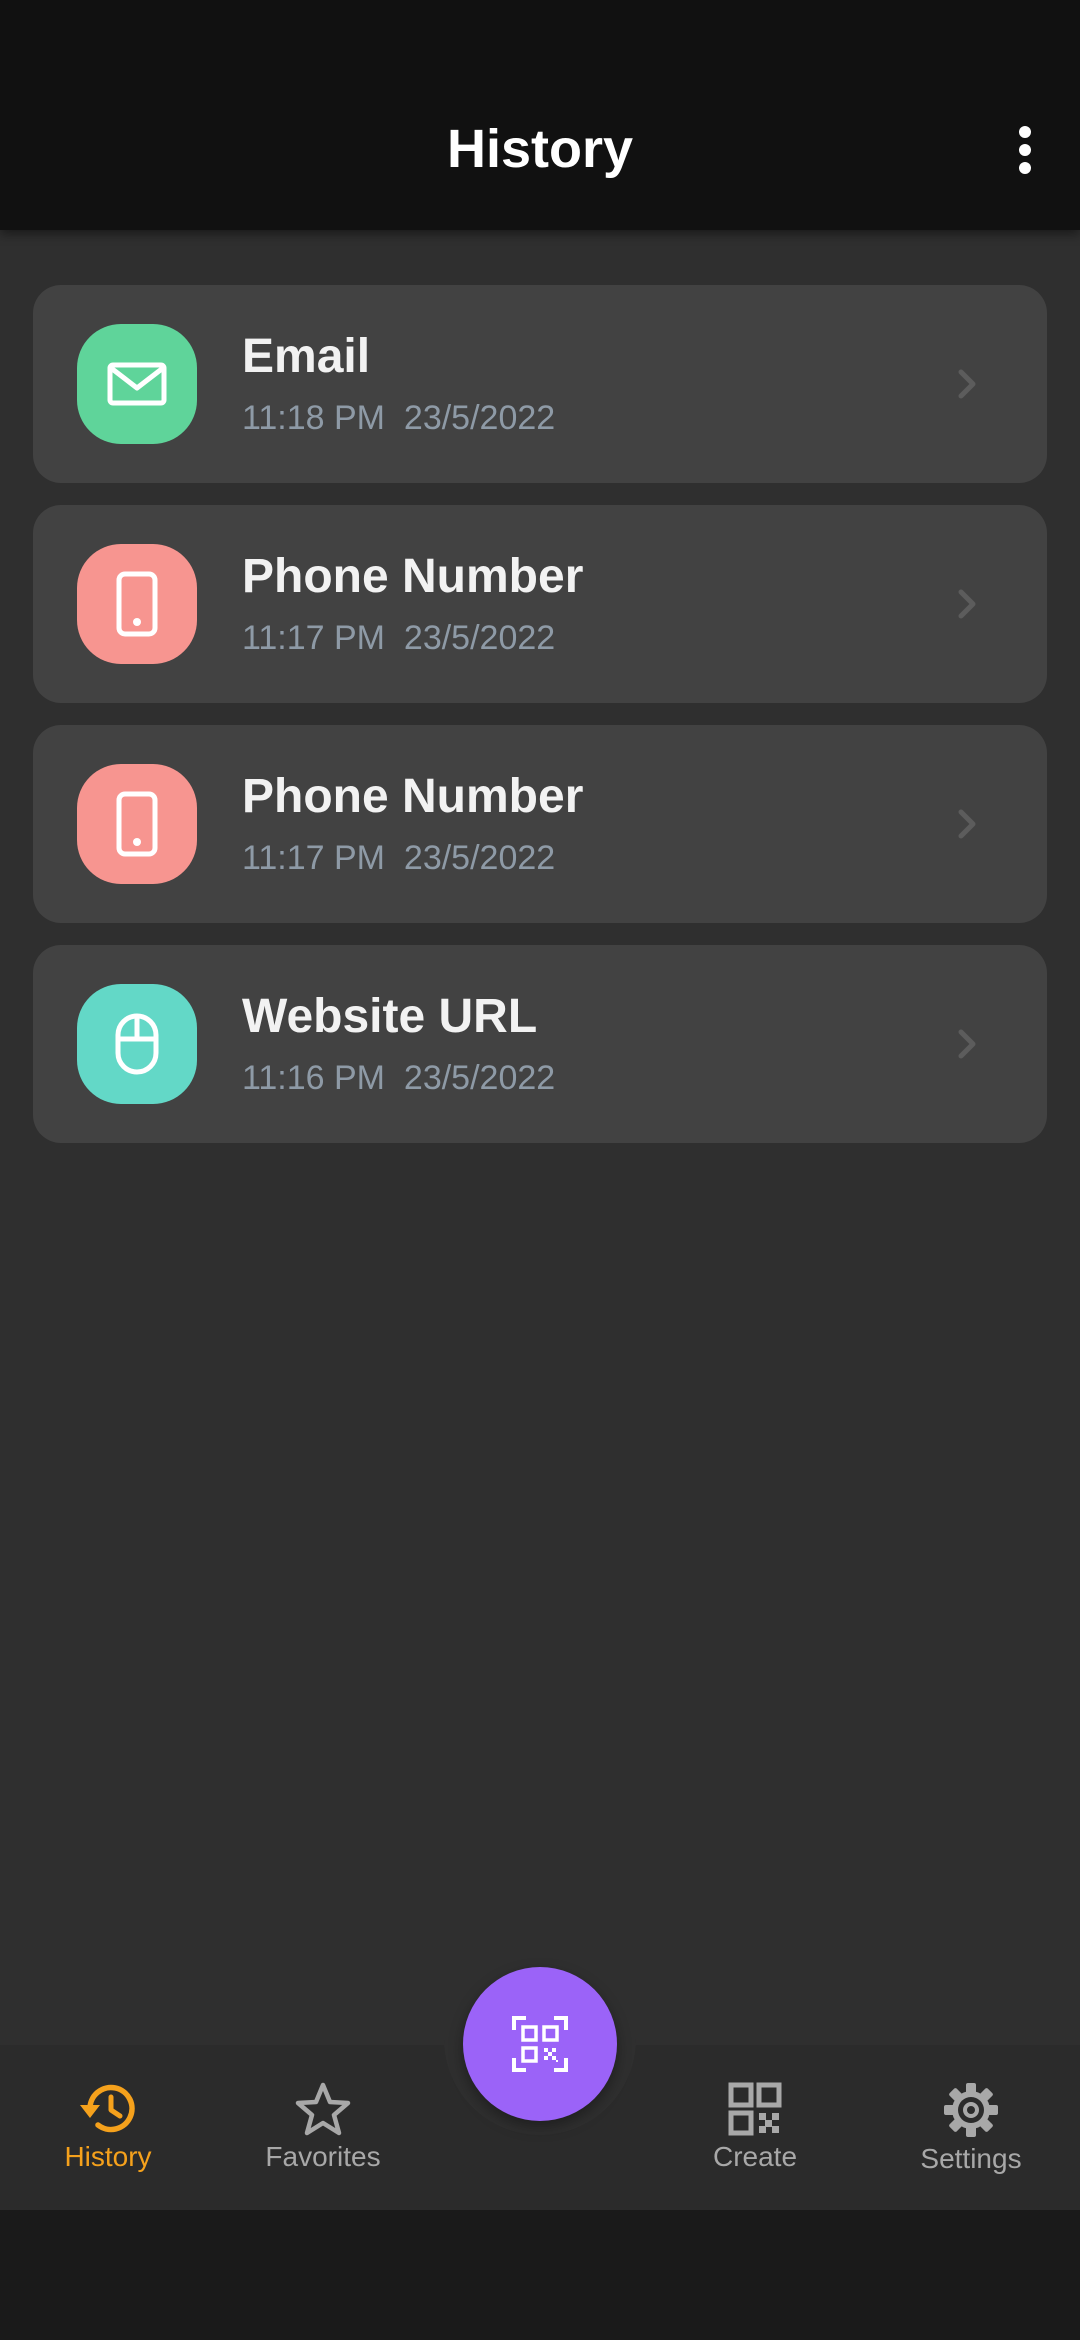 The height and width of the screenshot is (2340, 1080). What do you see at coordinates (755, 2156) in the screenshot?
I see `nav-create-label: Create` at bounding box center [755, 2156].